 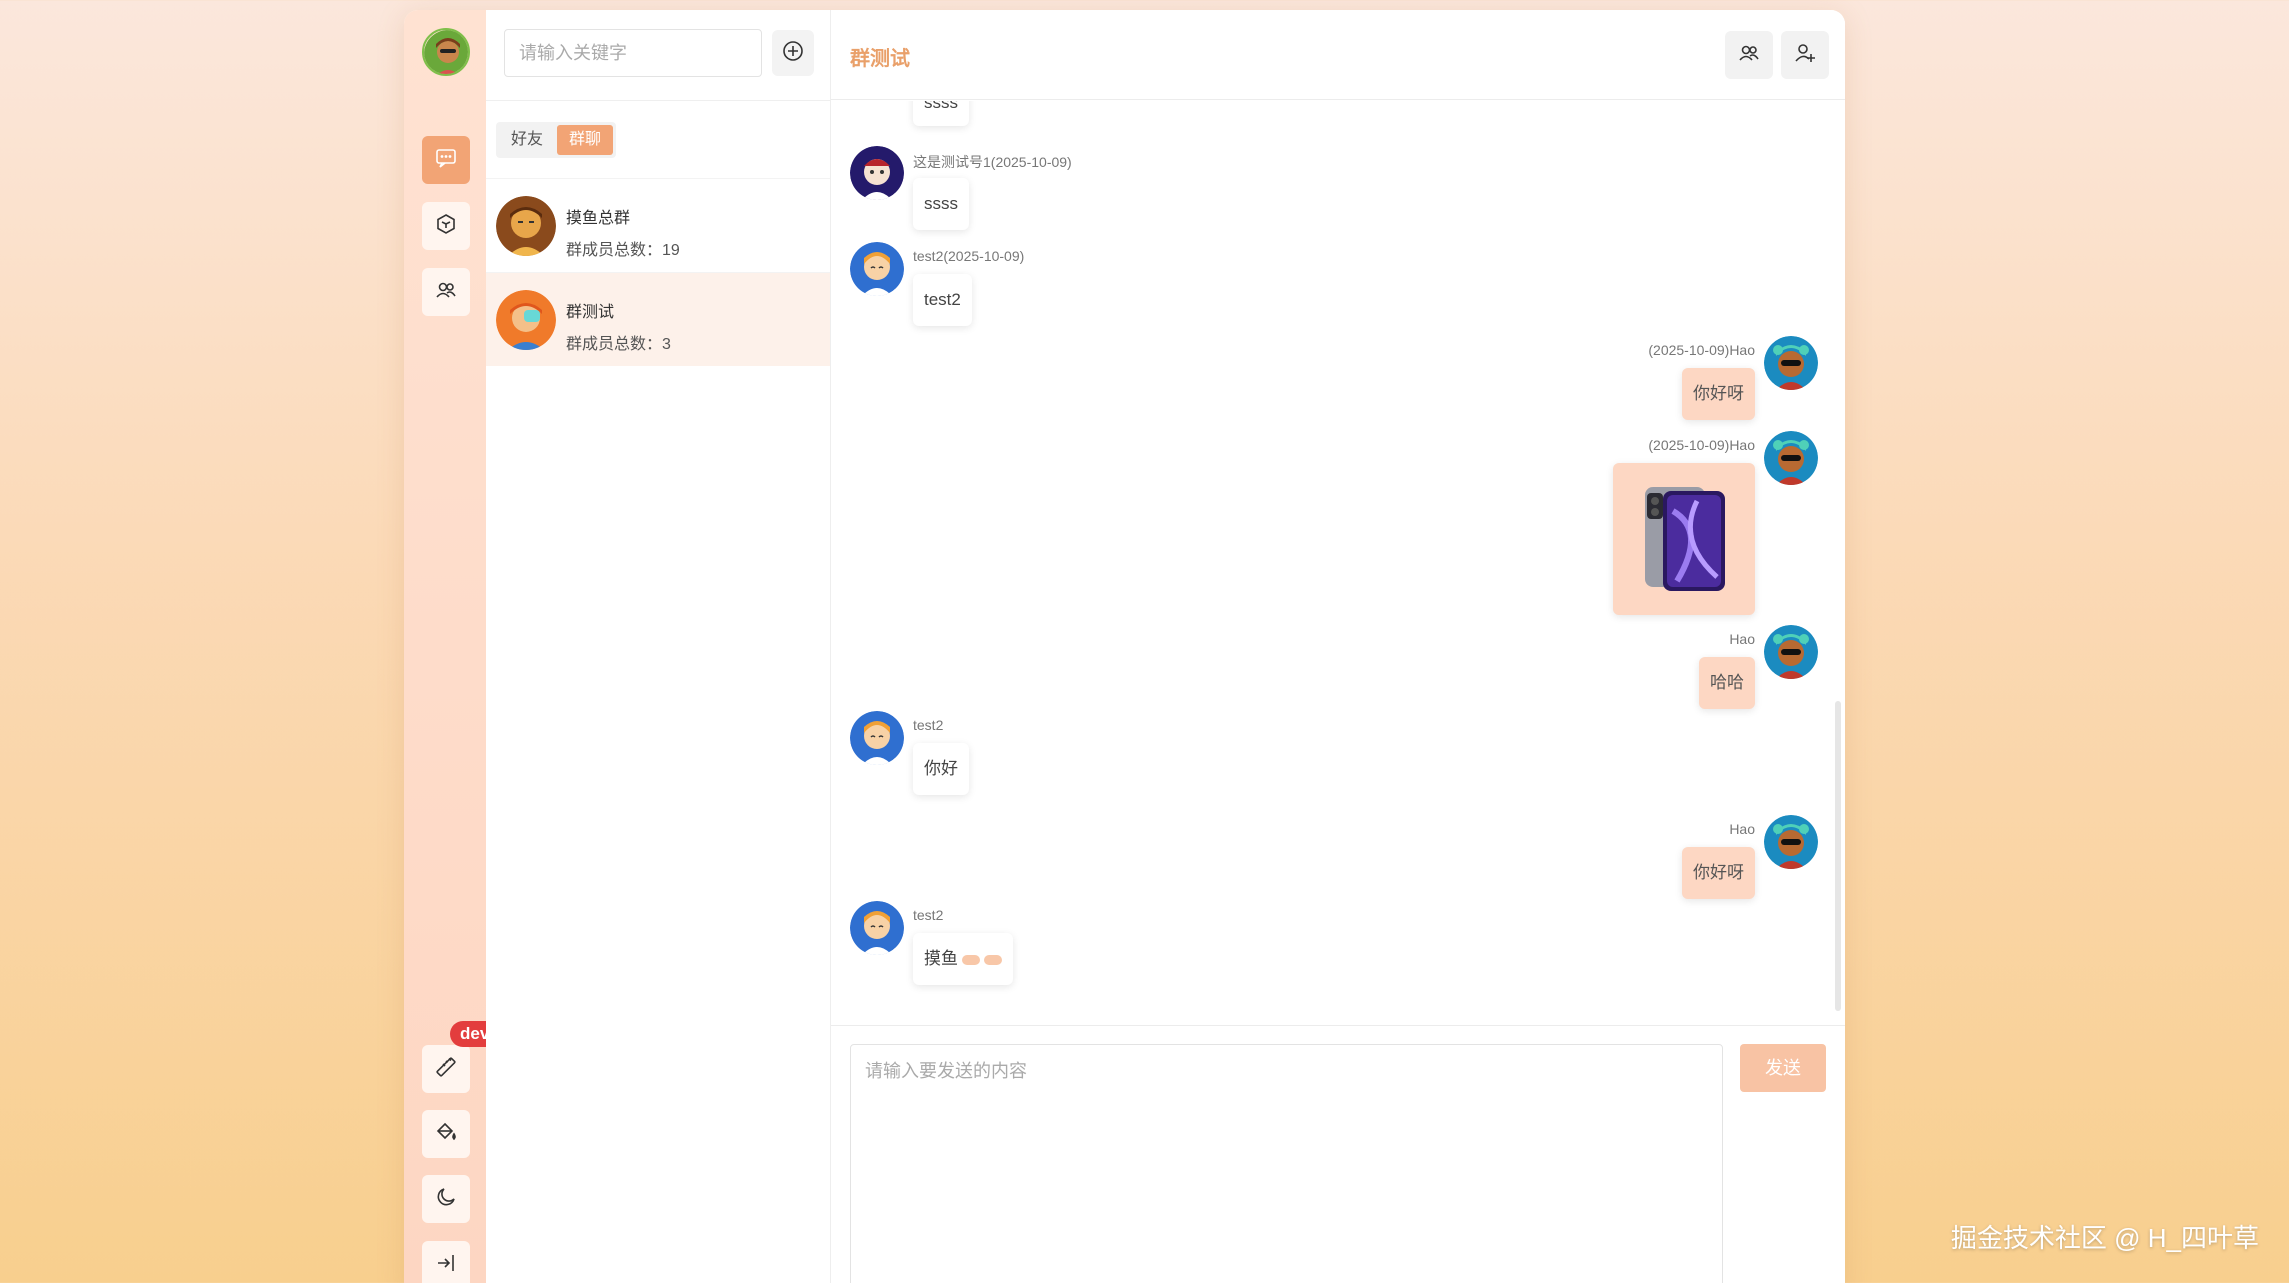 I want to click on message-item: (2025-10-09)Hao, so click(x=1618, y=526).